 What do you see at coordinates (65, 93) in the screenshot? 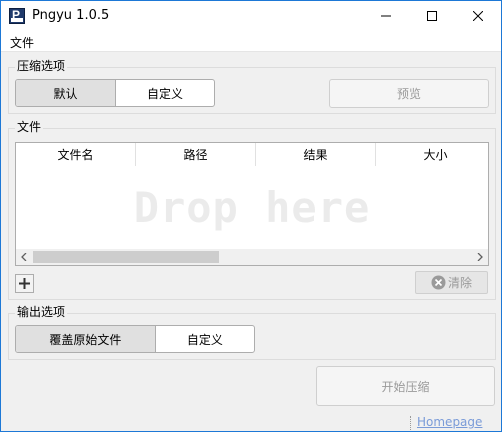
I see `default-mode-button: 默认` at bounding box center [65, 93].